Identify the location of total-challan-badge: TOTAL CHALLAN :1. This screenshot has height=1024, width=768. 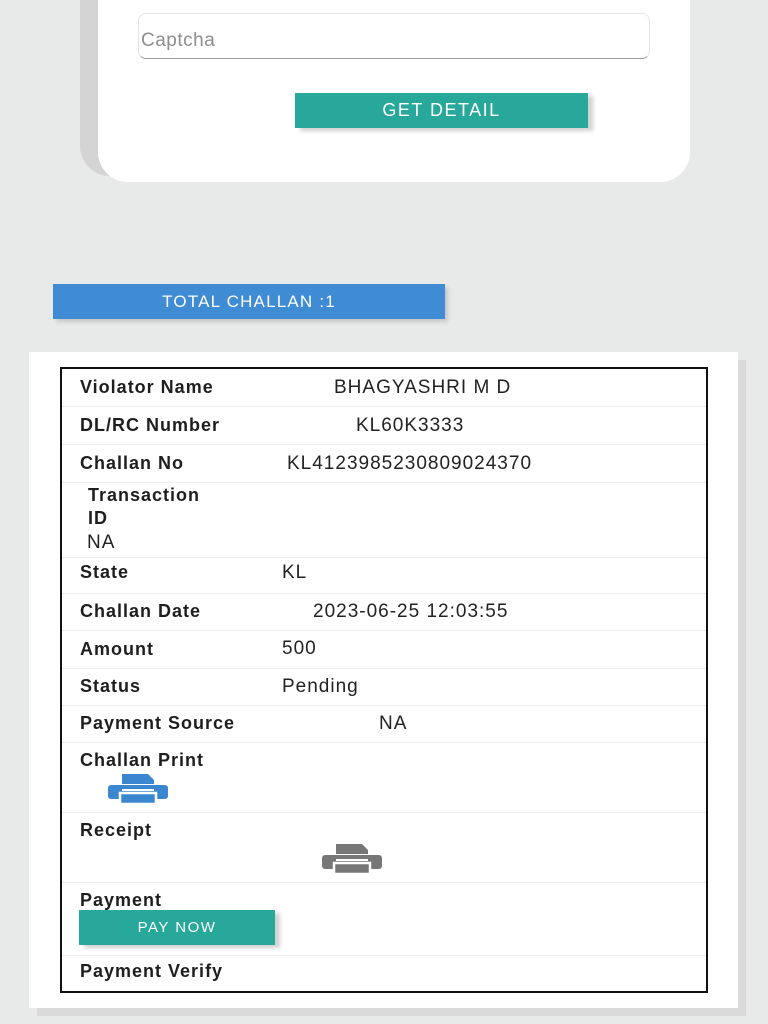
(249, 301).